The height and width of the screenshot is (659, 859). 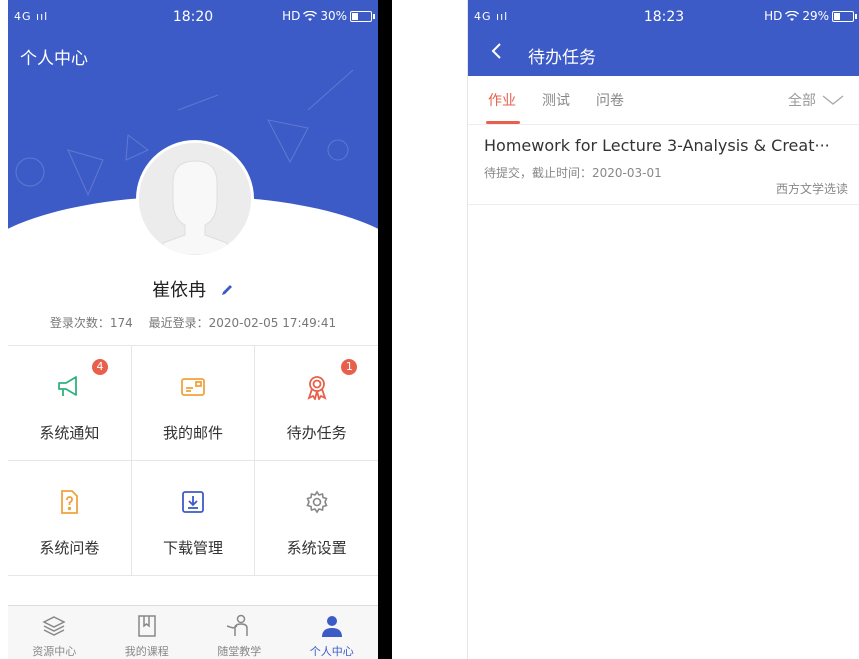 What do you see at coordinates (316, 433) in the screenshot?
I see `menu-label: 待办任务` at bounding box center [316, 433].